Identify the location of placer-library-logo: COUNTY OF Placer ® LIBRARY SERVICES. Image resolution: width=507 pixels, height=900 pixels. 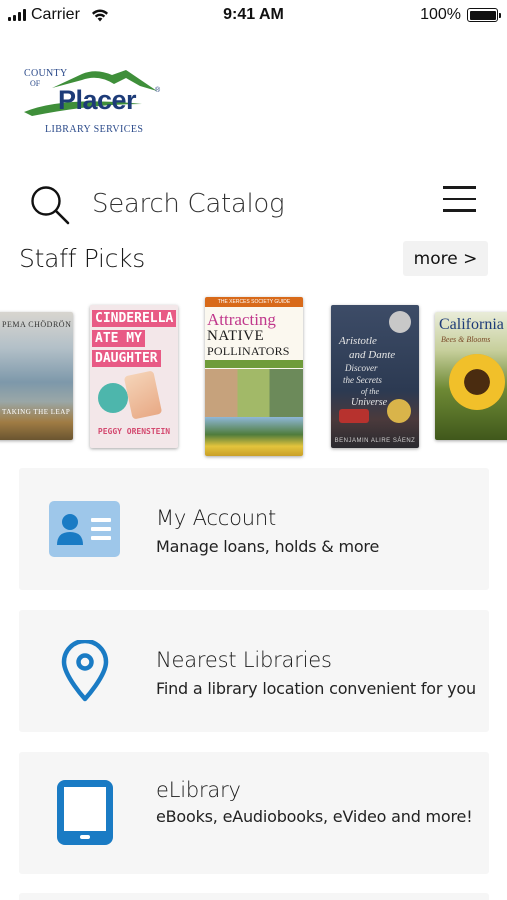
(94, 102).